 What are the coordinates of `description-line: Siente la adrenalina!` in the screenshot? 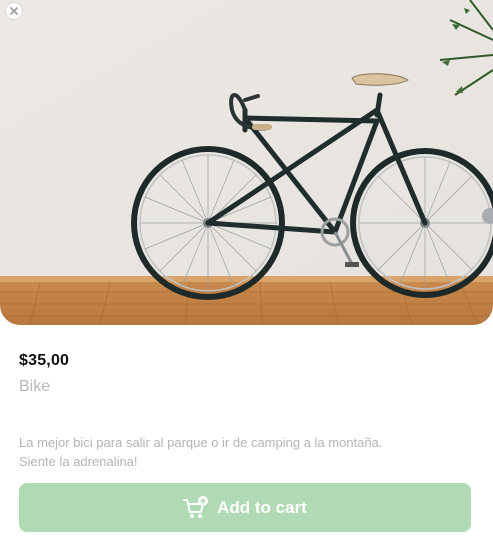 It's located at (78, 461).